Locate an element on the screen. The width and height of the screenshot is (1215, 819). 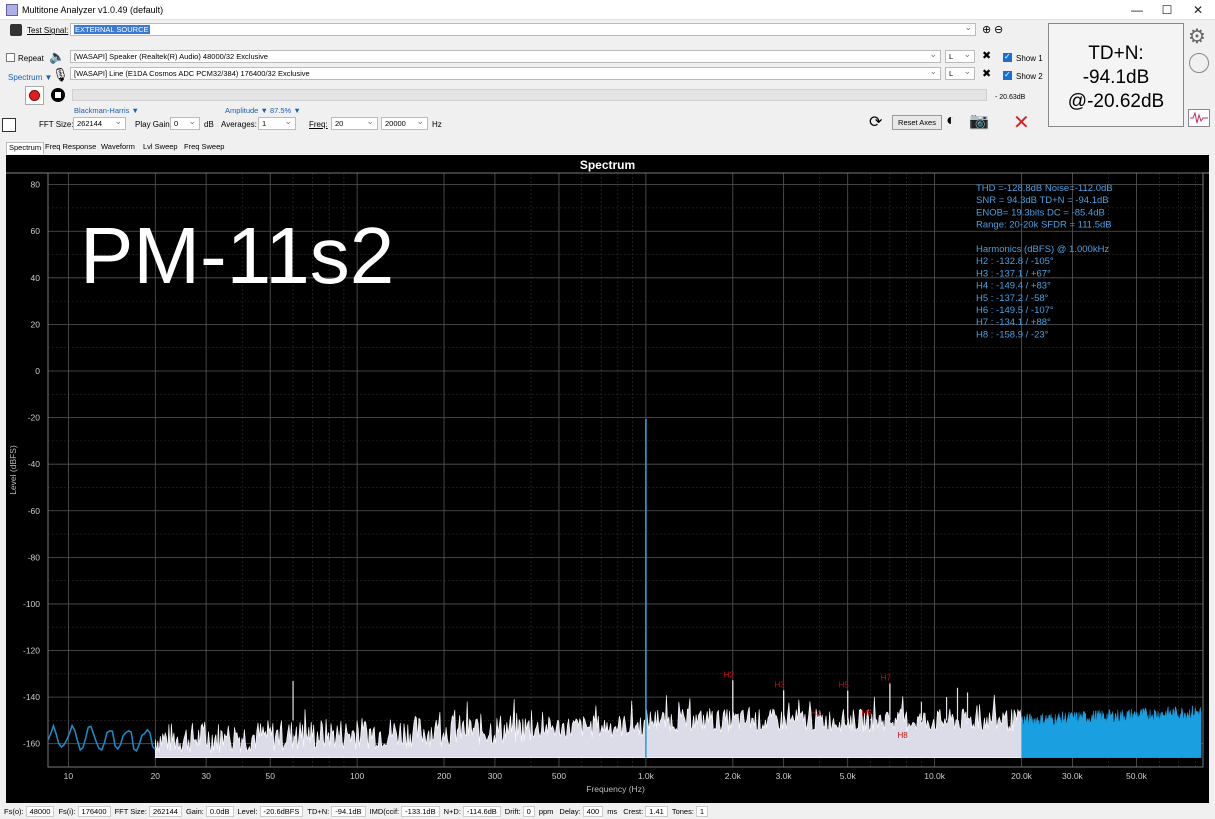
y-tick-label: -140 is located at coordinates (31, 697).